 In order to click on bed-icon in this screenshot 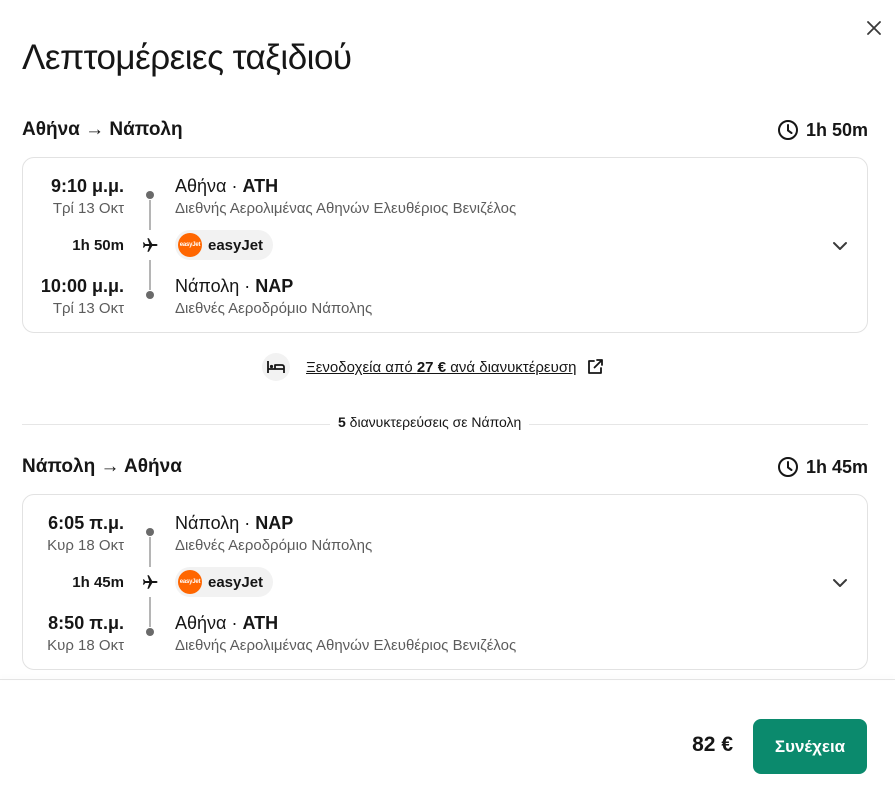, I will do `click(276, 367)`.